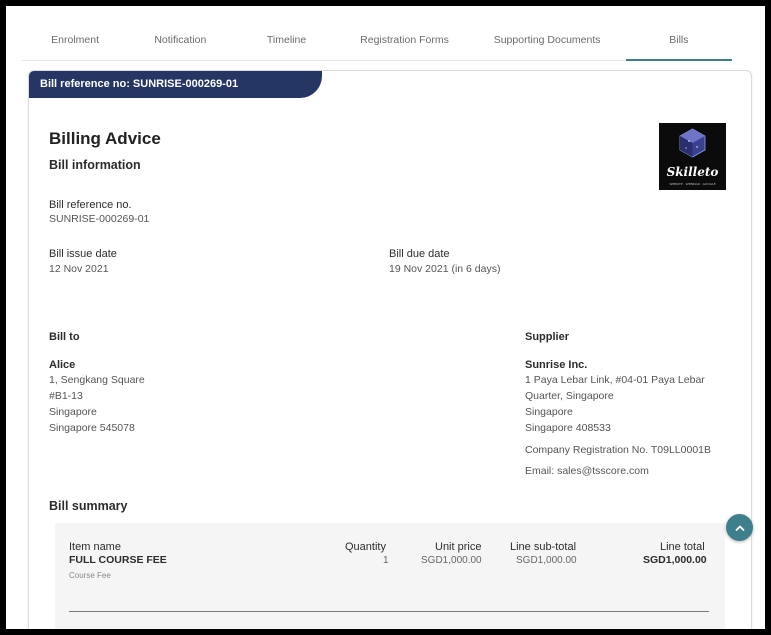 Image resolution: width=771 pixels, height=635 pixels. Describe the element at coordinates (64, 337) in the screenshot. I see `bill-to-heading: Bill to` at that location.